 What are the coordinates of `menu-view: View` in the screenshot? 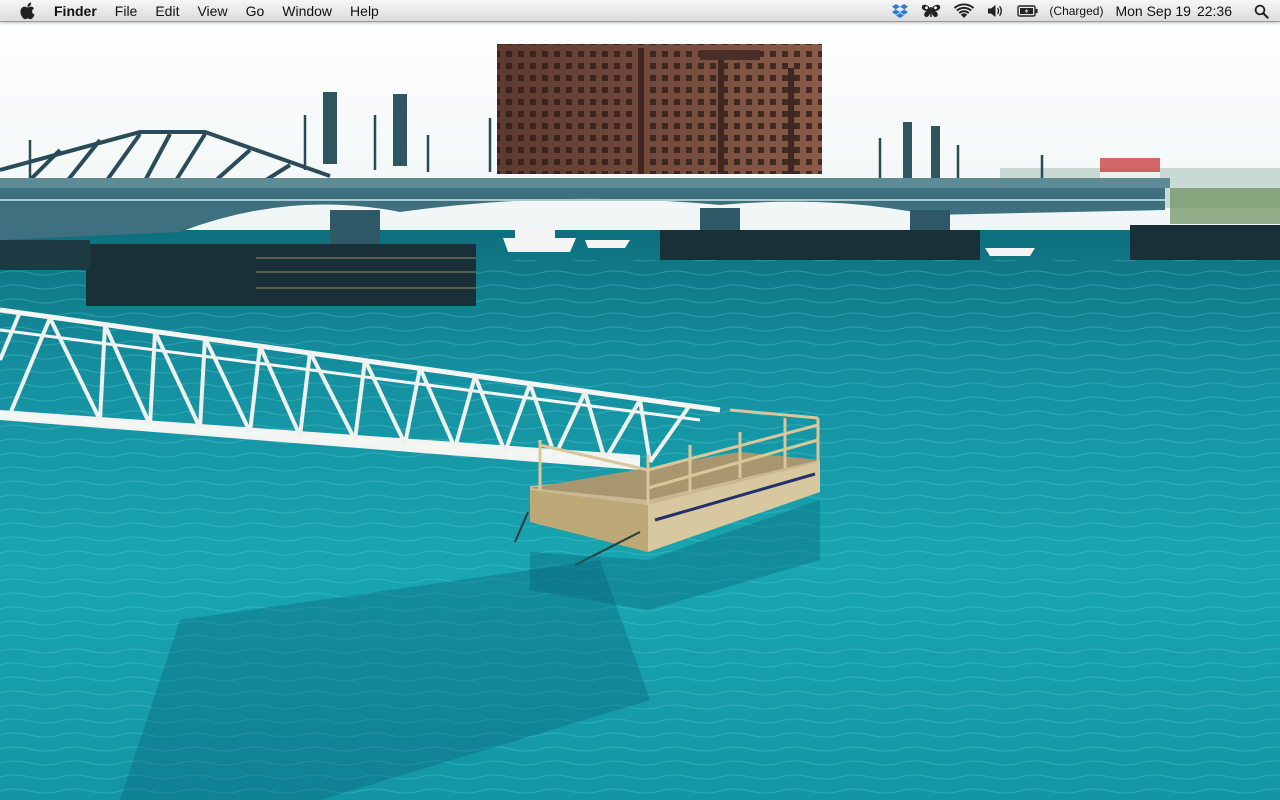 It's located at (212, 11).